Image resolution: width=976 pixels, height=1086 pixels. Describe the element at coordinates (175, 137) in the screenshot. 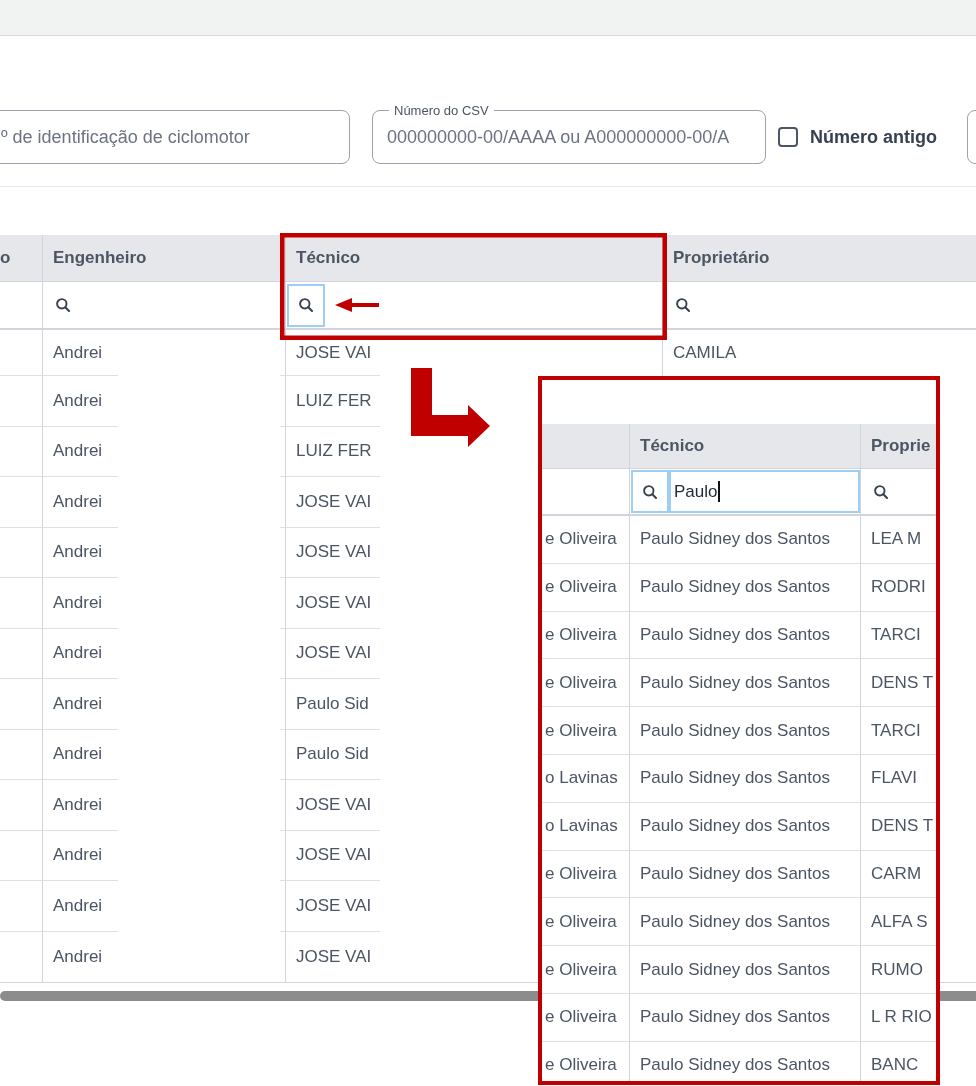

I see `input-field: º de identificação de ciclomotor` at that location.